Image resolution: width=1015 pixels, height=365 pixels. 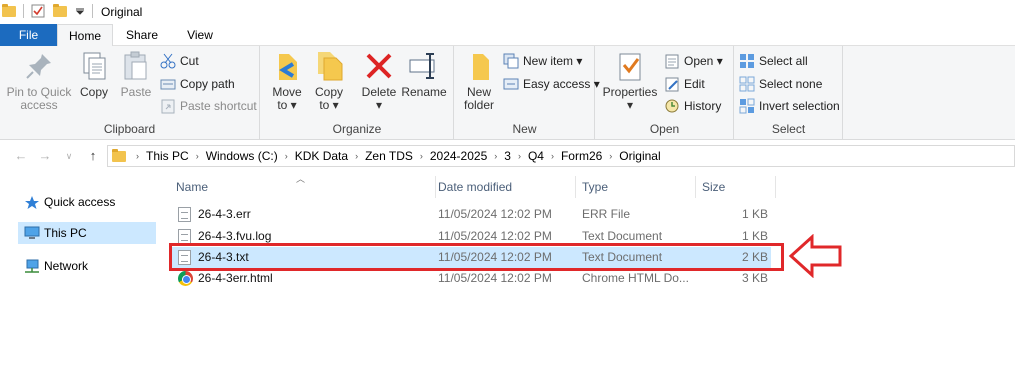 I want to click on open-label: Open, so click(x=699, y=61).